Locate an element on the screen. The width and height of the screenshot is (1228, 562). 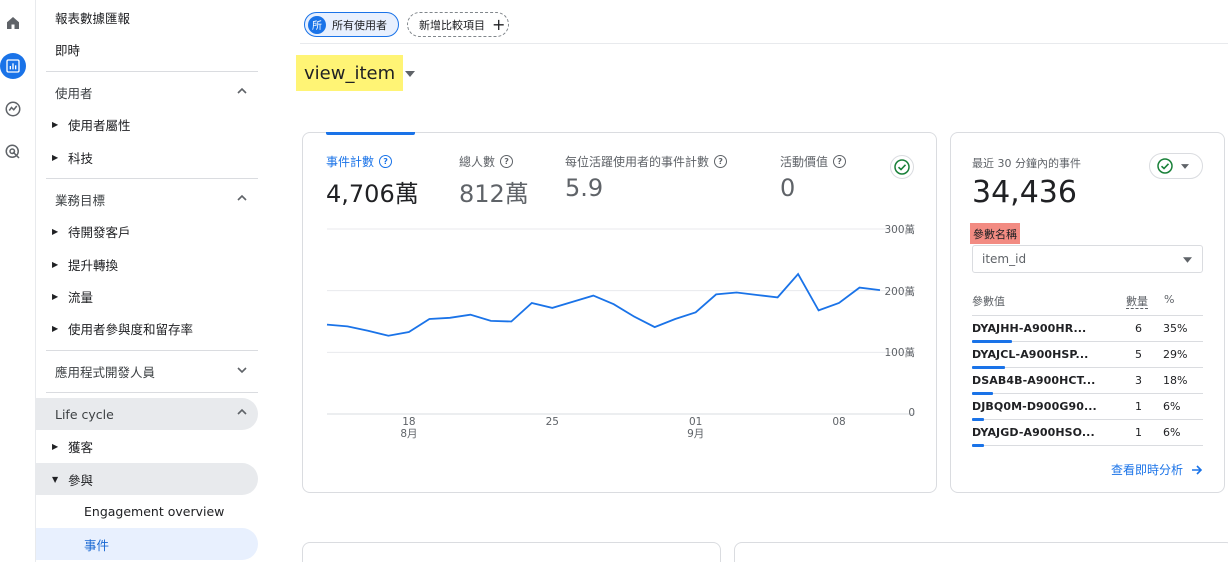
sidebar-item-generate-leads: ▶ 待開發客戶 is located at coordinates (147, 231).